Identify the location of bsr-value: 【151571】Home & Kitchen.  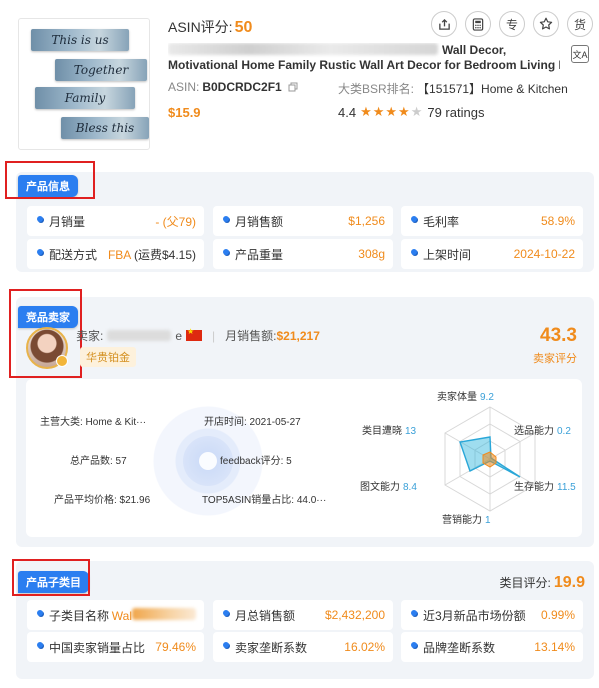
(492, 89).